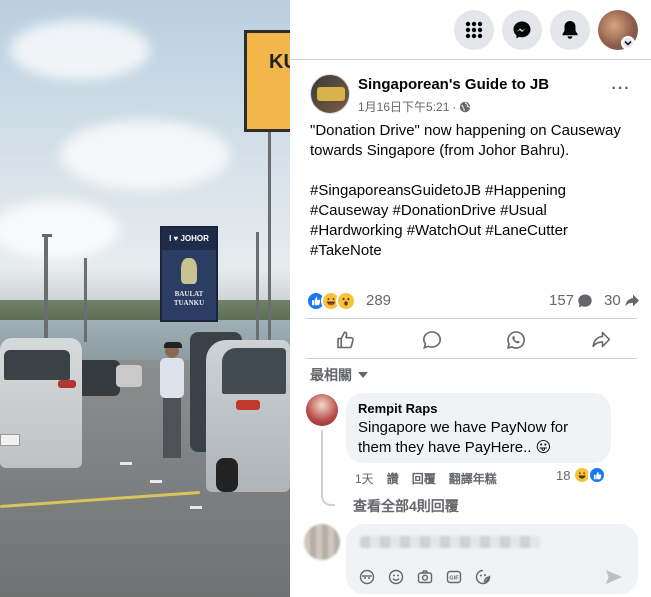  Describe the element at coordinates (330, 94) in the screenshot. I see `page-avatar` at that location.